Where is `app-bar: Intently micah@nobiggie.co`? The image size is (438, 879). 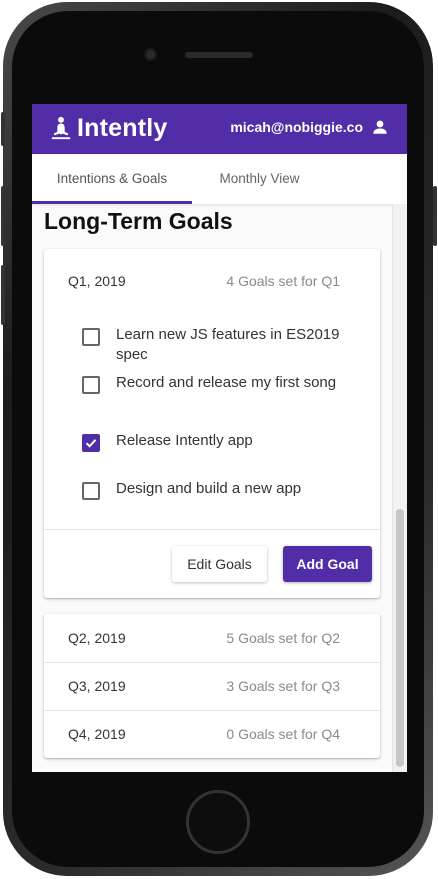 app-bar: Intently micah@nobiggie.co is located at coordinates (219, 129).